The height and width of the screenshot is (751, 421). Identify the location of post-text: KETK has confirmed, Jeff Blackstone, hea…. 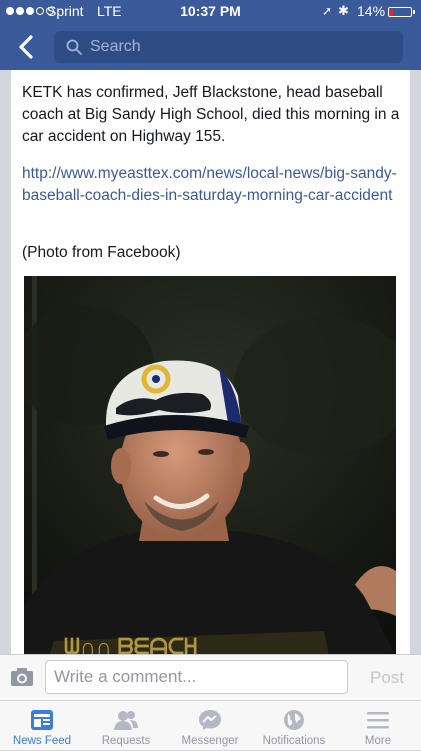
(211, 114).